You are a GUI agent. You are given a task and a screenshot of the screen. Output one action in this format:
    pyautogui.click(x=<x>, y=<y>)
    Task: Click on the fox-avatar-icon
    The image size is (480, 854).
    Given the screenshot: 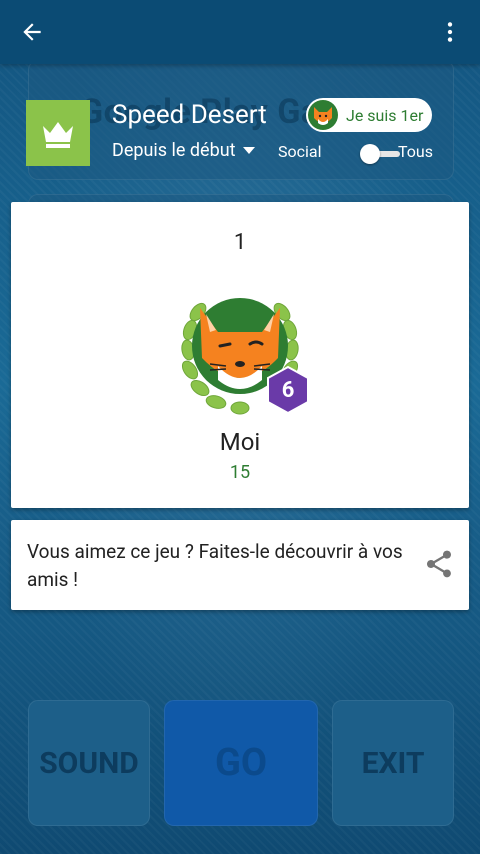 What is the action you would take?
    pyautogui.click(x=323, y=115)
    